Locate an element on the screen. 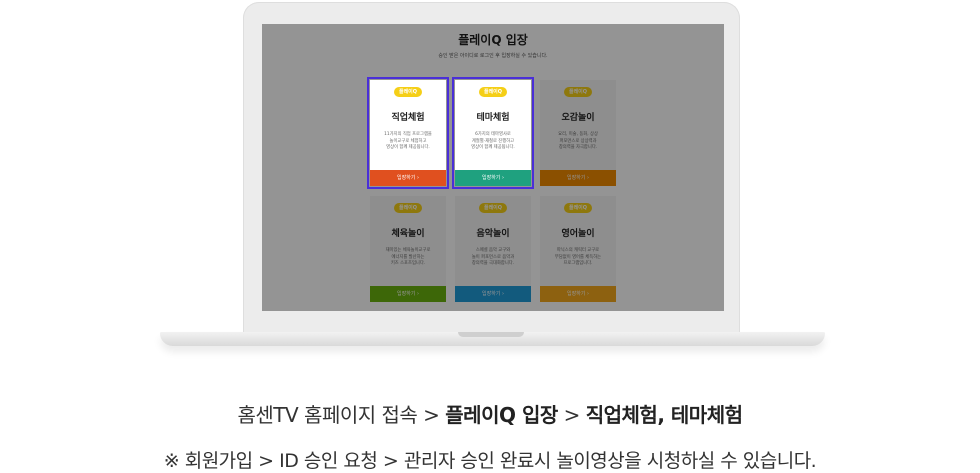 The height and width of the screenshot is (473, 980). card-title: 음악놀이 is located at coordinates (493, 234).